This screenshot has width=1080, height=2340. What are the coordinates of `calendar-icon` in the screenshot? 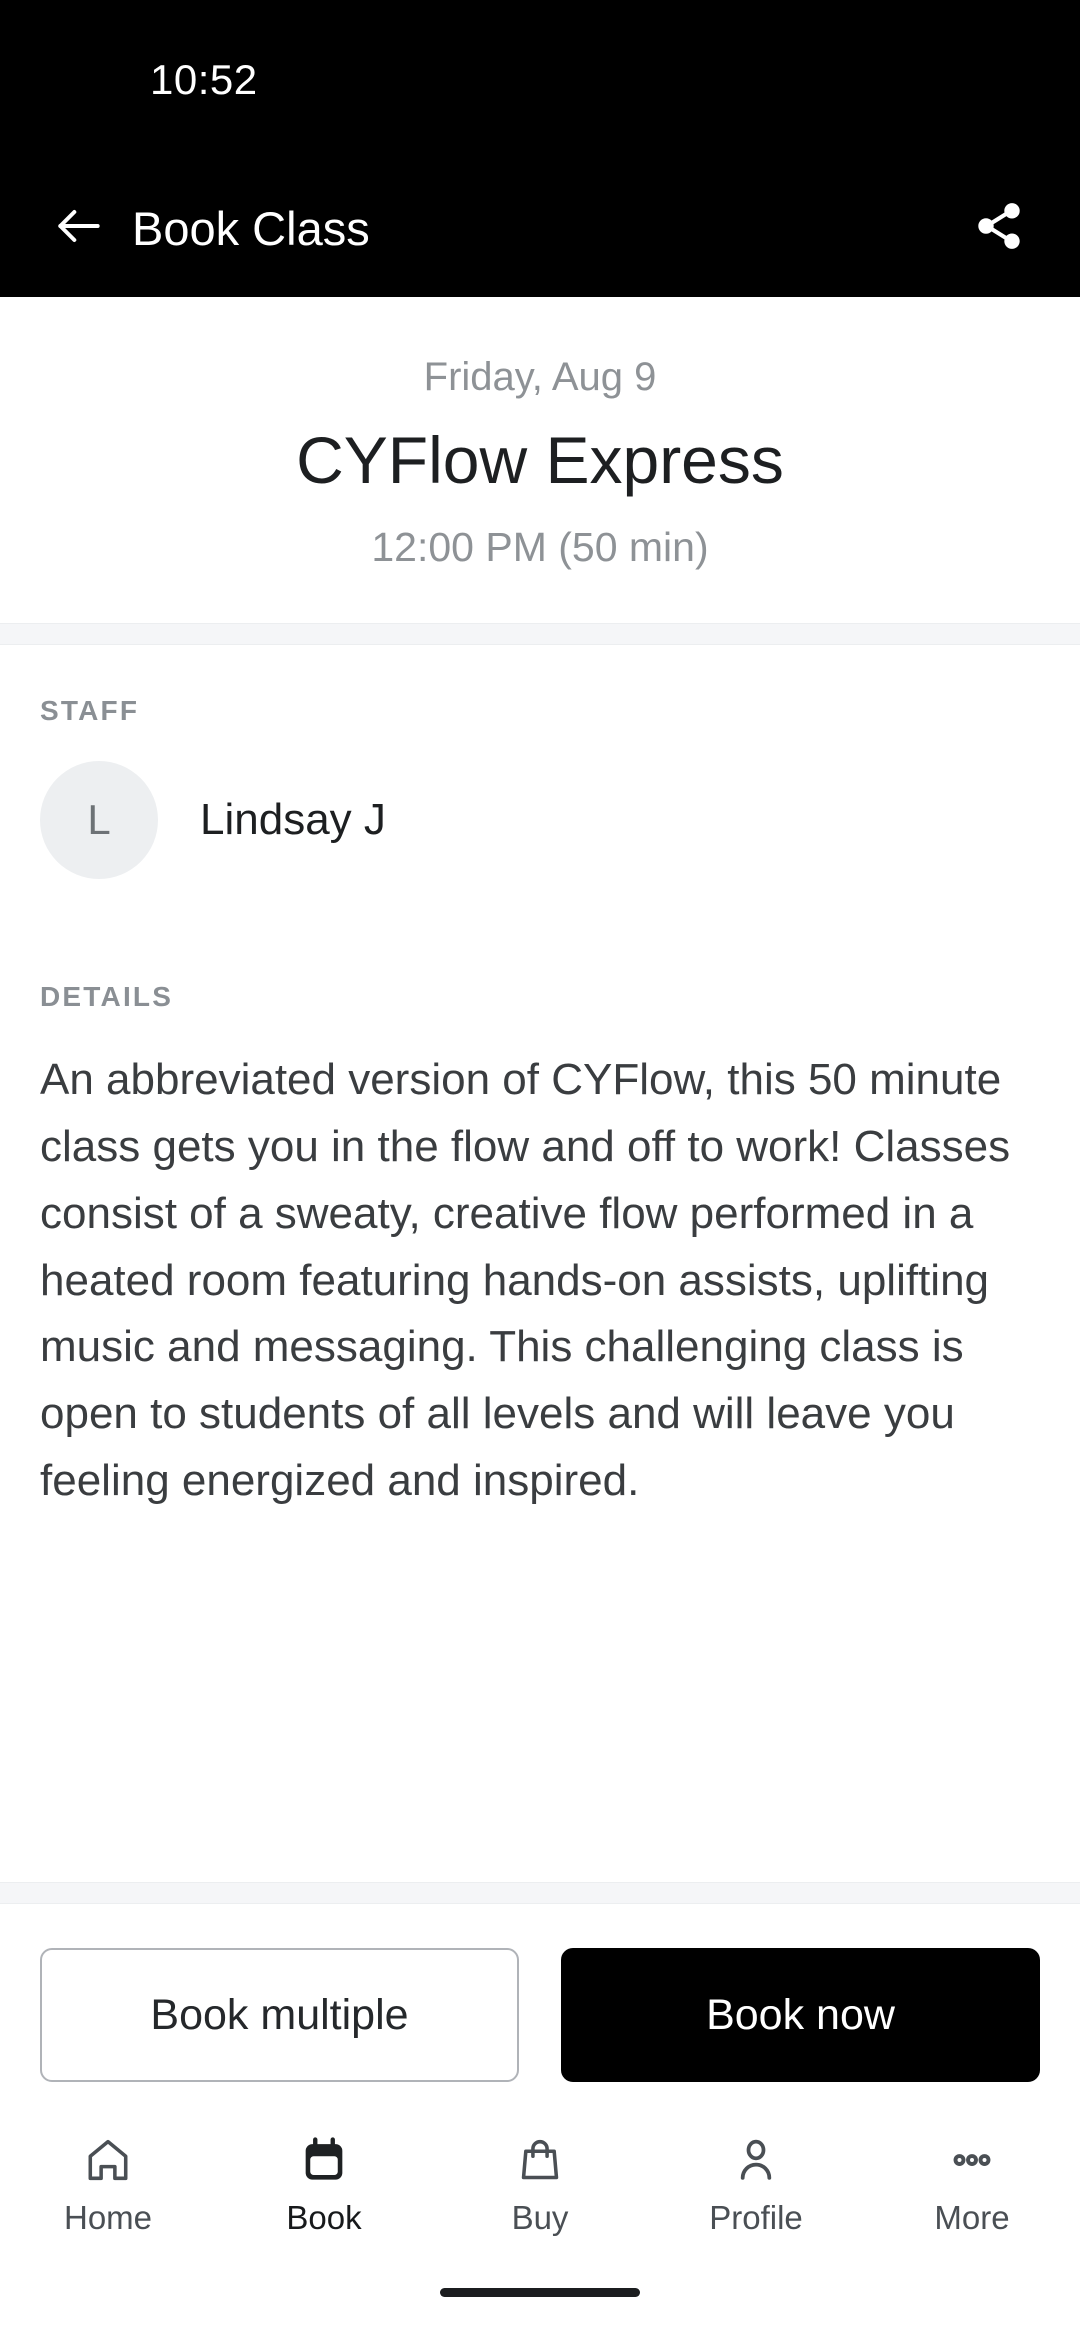 It's located at (324, 2160).